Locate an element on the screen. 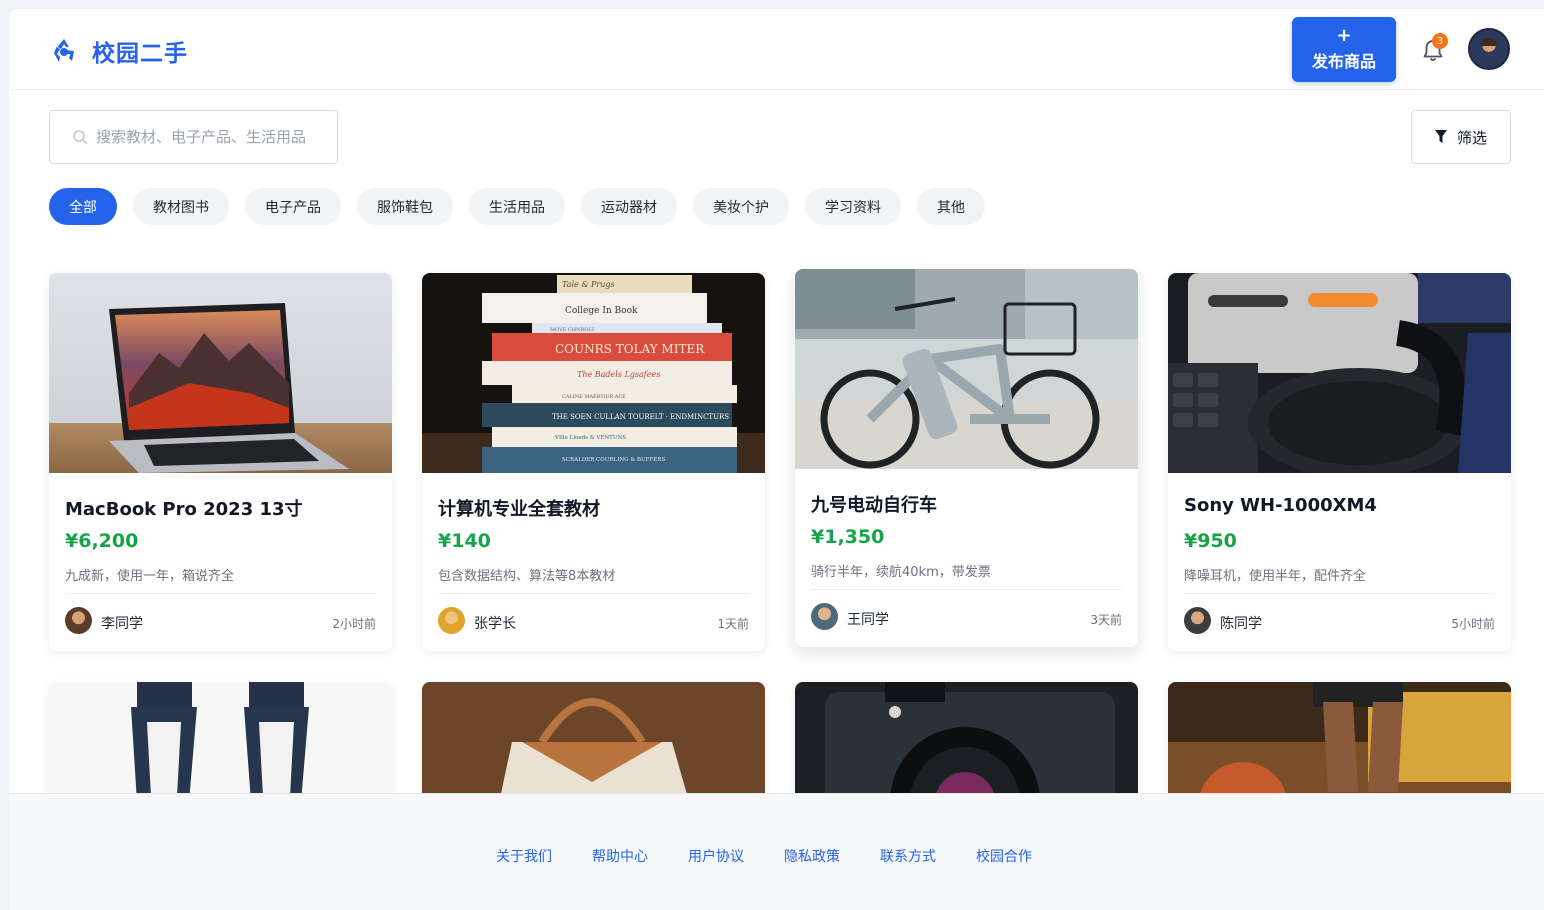 Image resolution: width=1544 pixels, height=910 pixels. product-description: 包含数据结构、算法等8本教材 is located at coordinates (527, 576).